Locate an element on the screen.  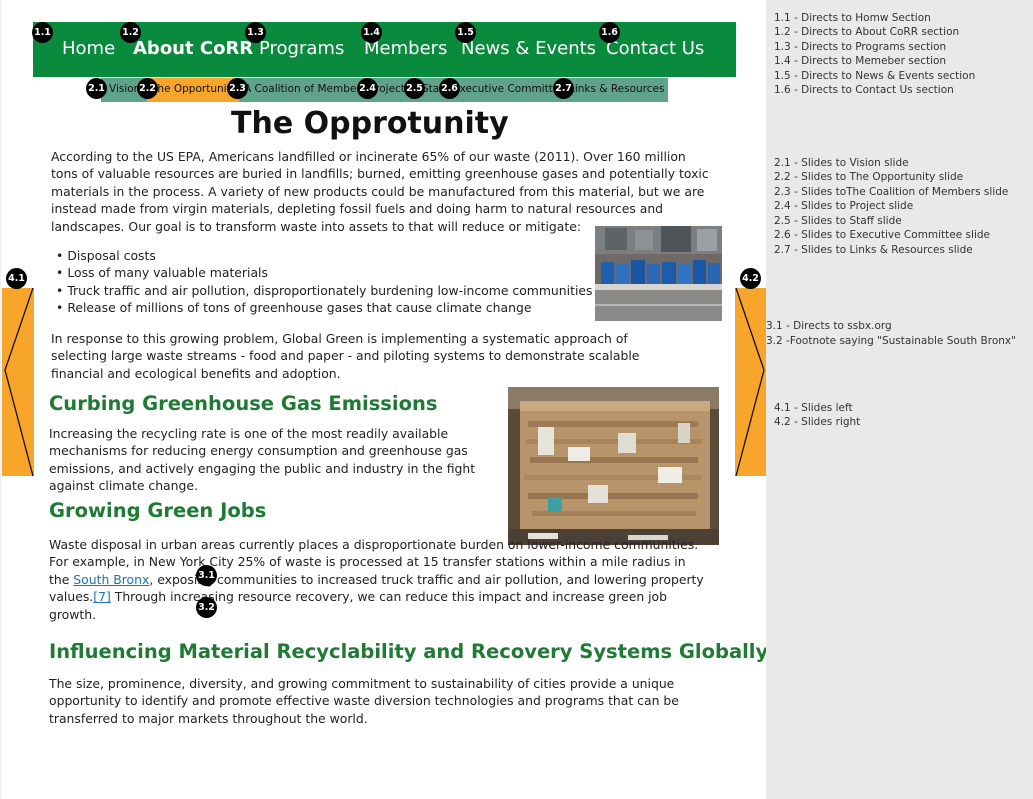
note-line: 2.7 - Slides to Links & Resources slide is located at coordinates (873, 250).